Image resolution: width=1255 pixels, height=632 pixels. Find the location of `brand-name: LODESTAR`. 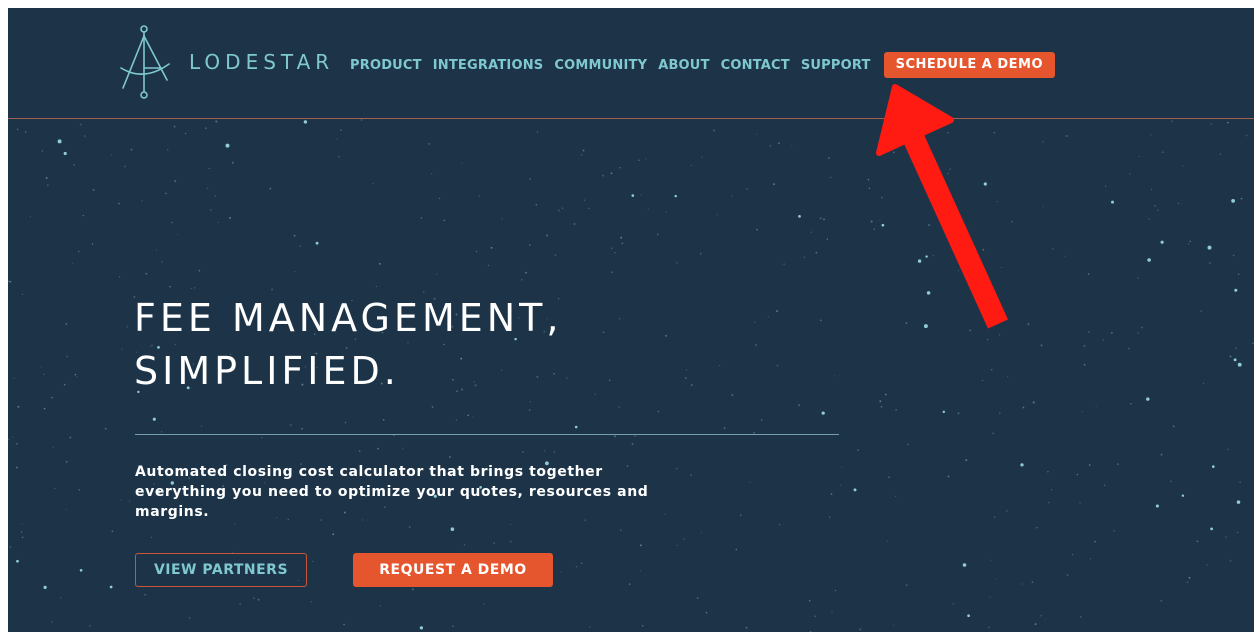

brand-name: LODESTAR is located at coordinates (262, 62).